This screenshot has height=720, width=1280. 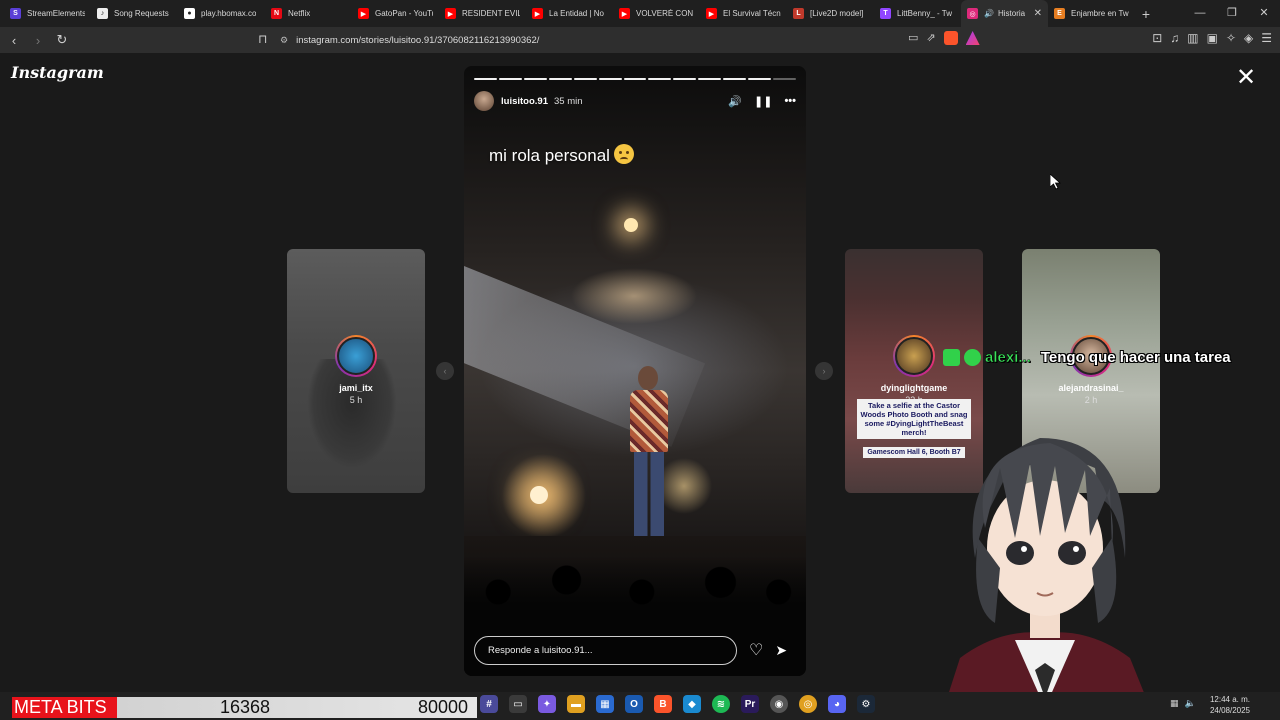 I want to click on preview-username: jami_itx, so click(x=356, y=388).